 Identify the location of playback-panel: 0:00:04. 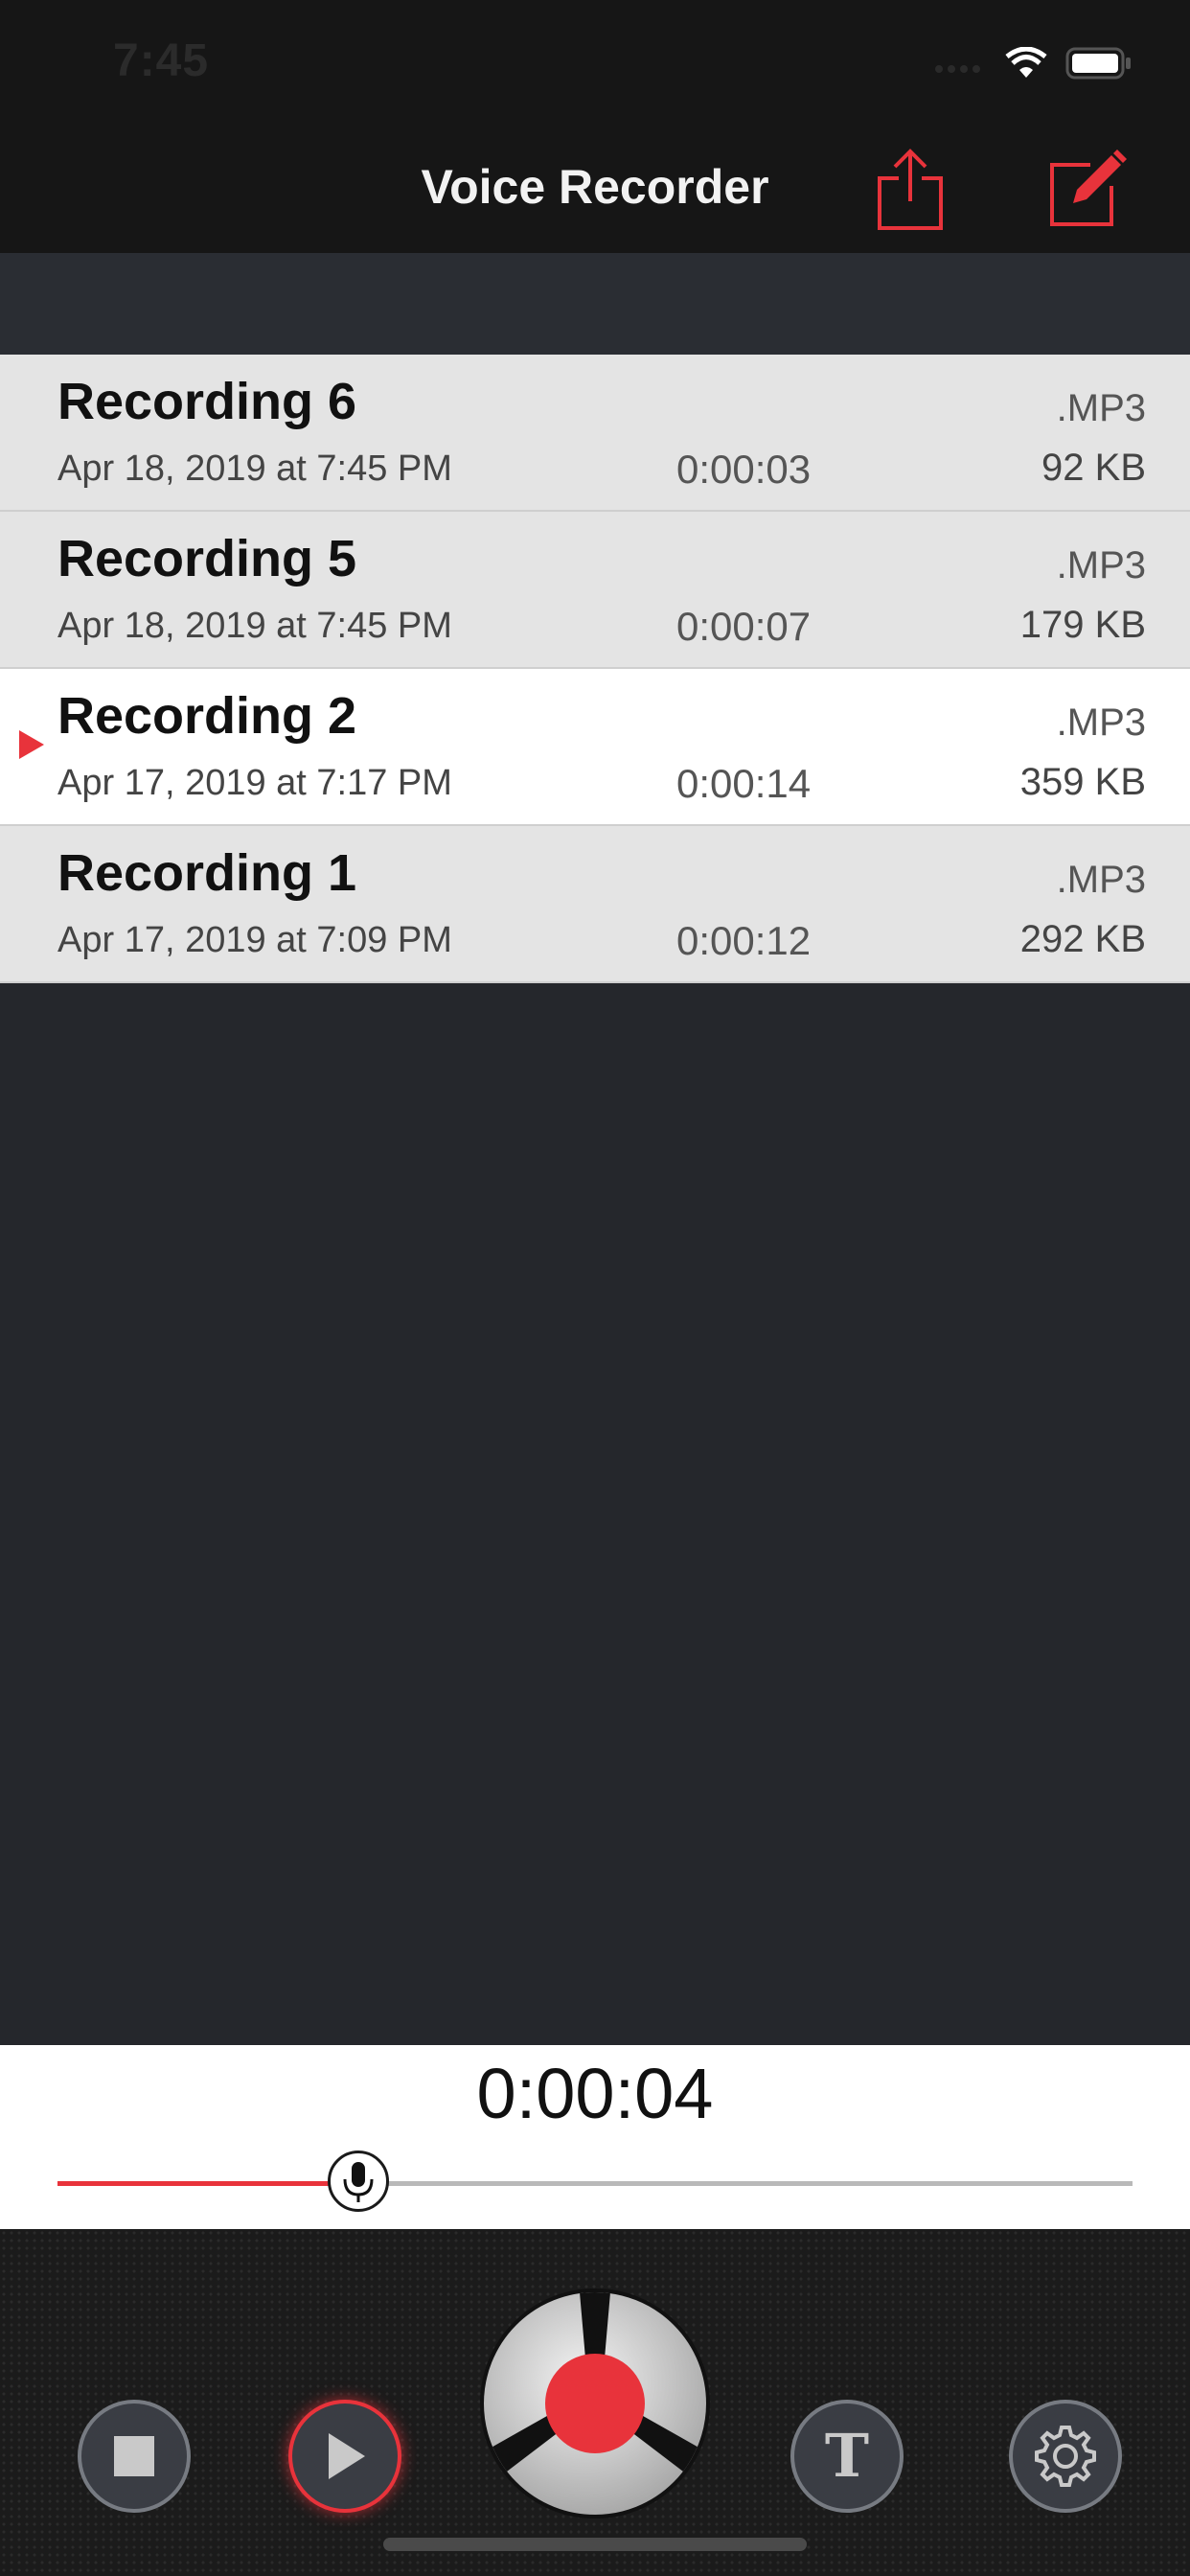
(595, 2137).